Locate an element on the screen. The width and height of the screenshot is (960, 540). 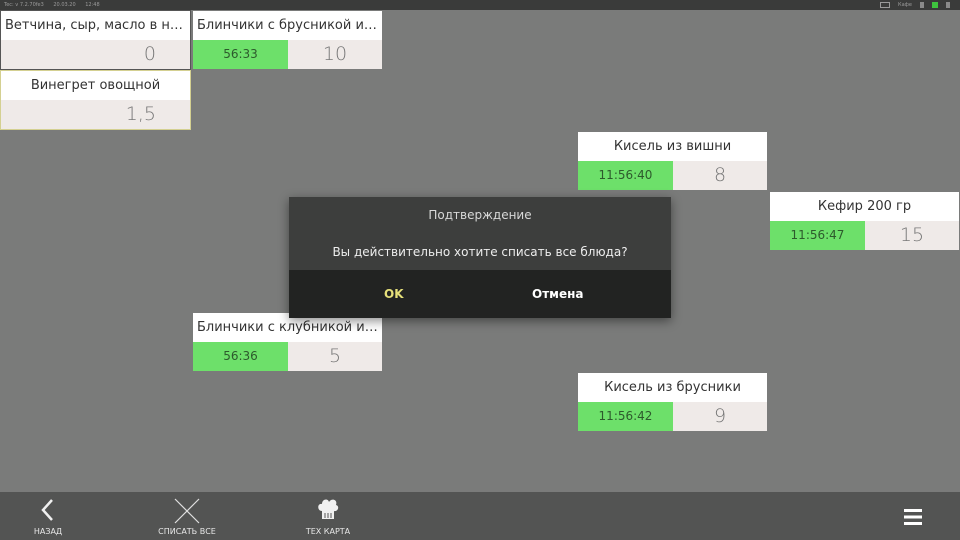
status-info: Tec: v 7.2.70fe3 20.03.20 12:48 is located at coordinates (56, 5).